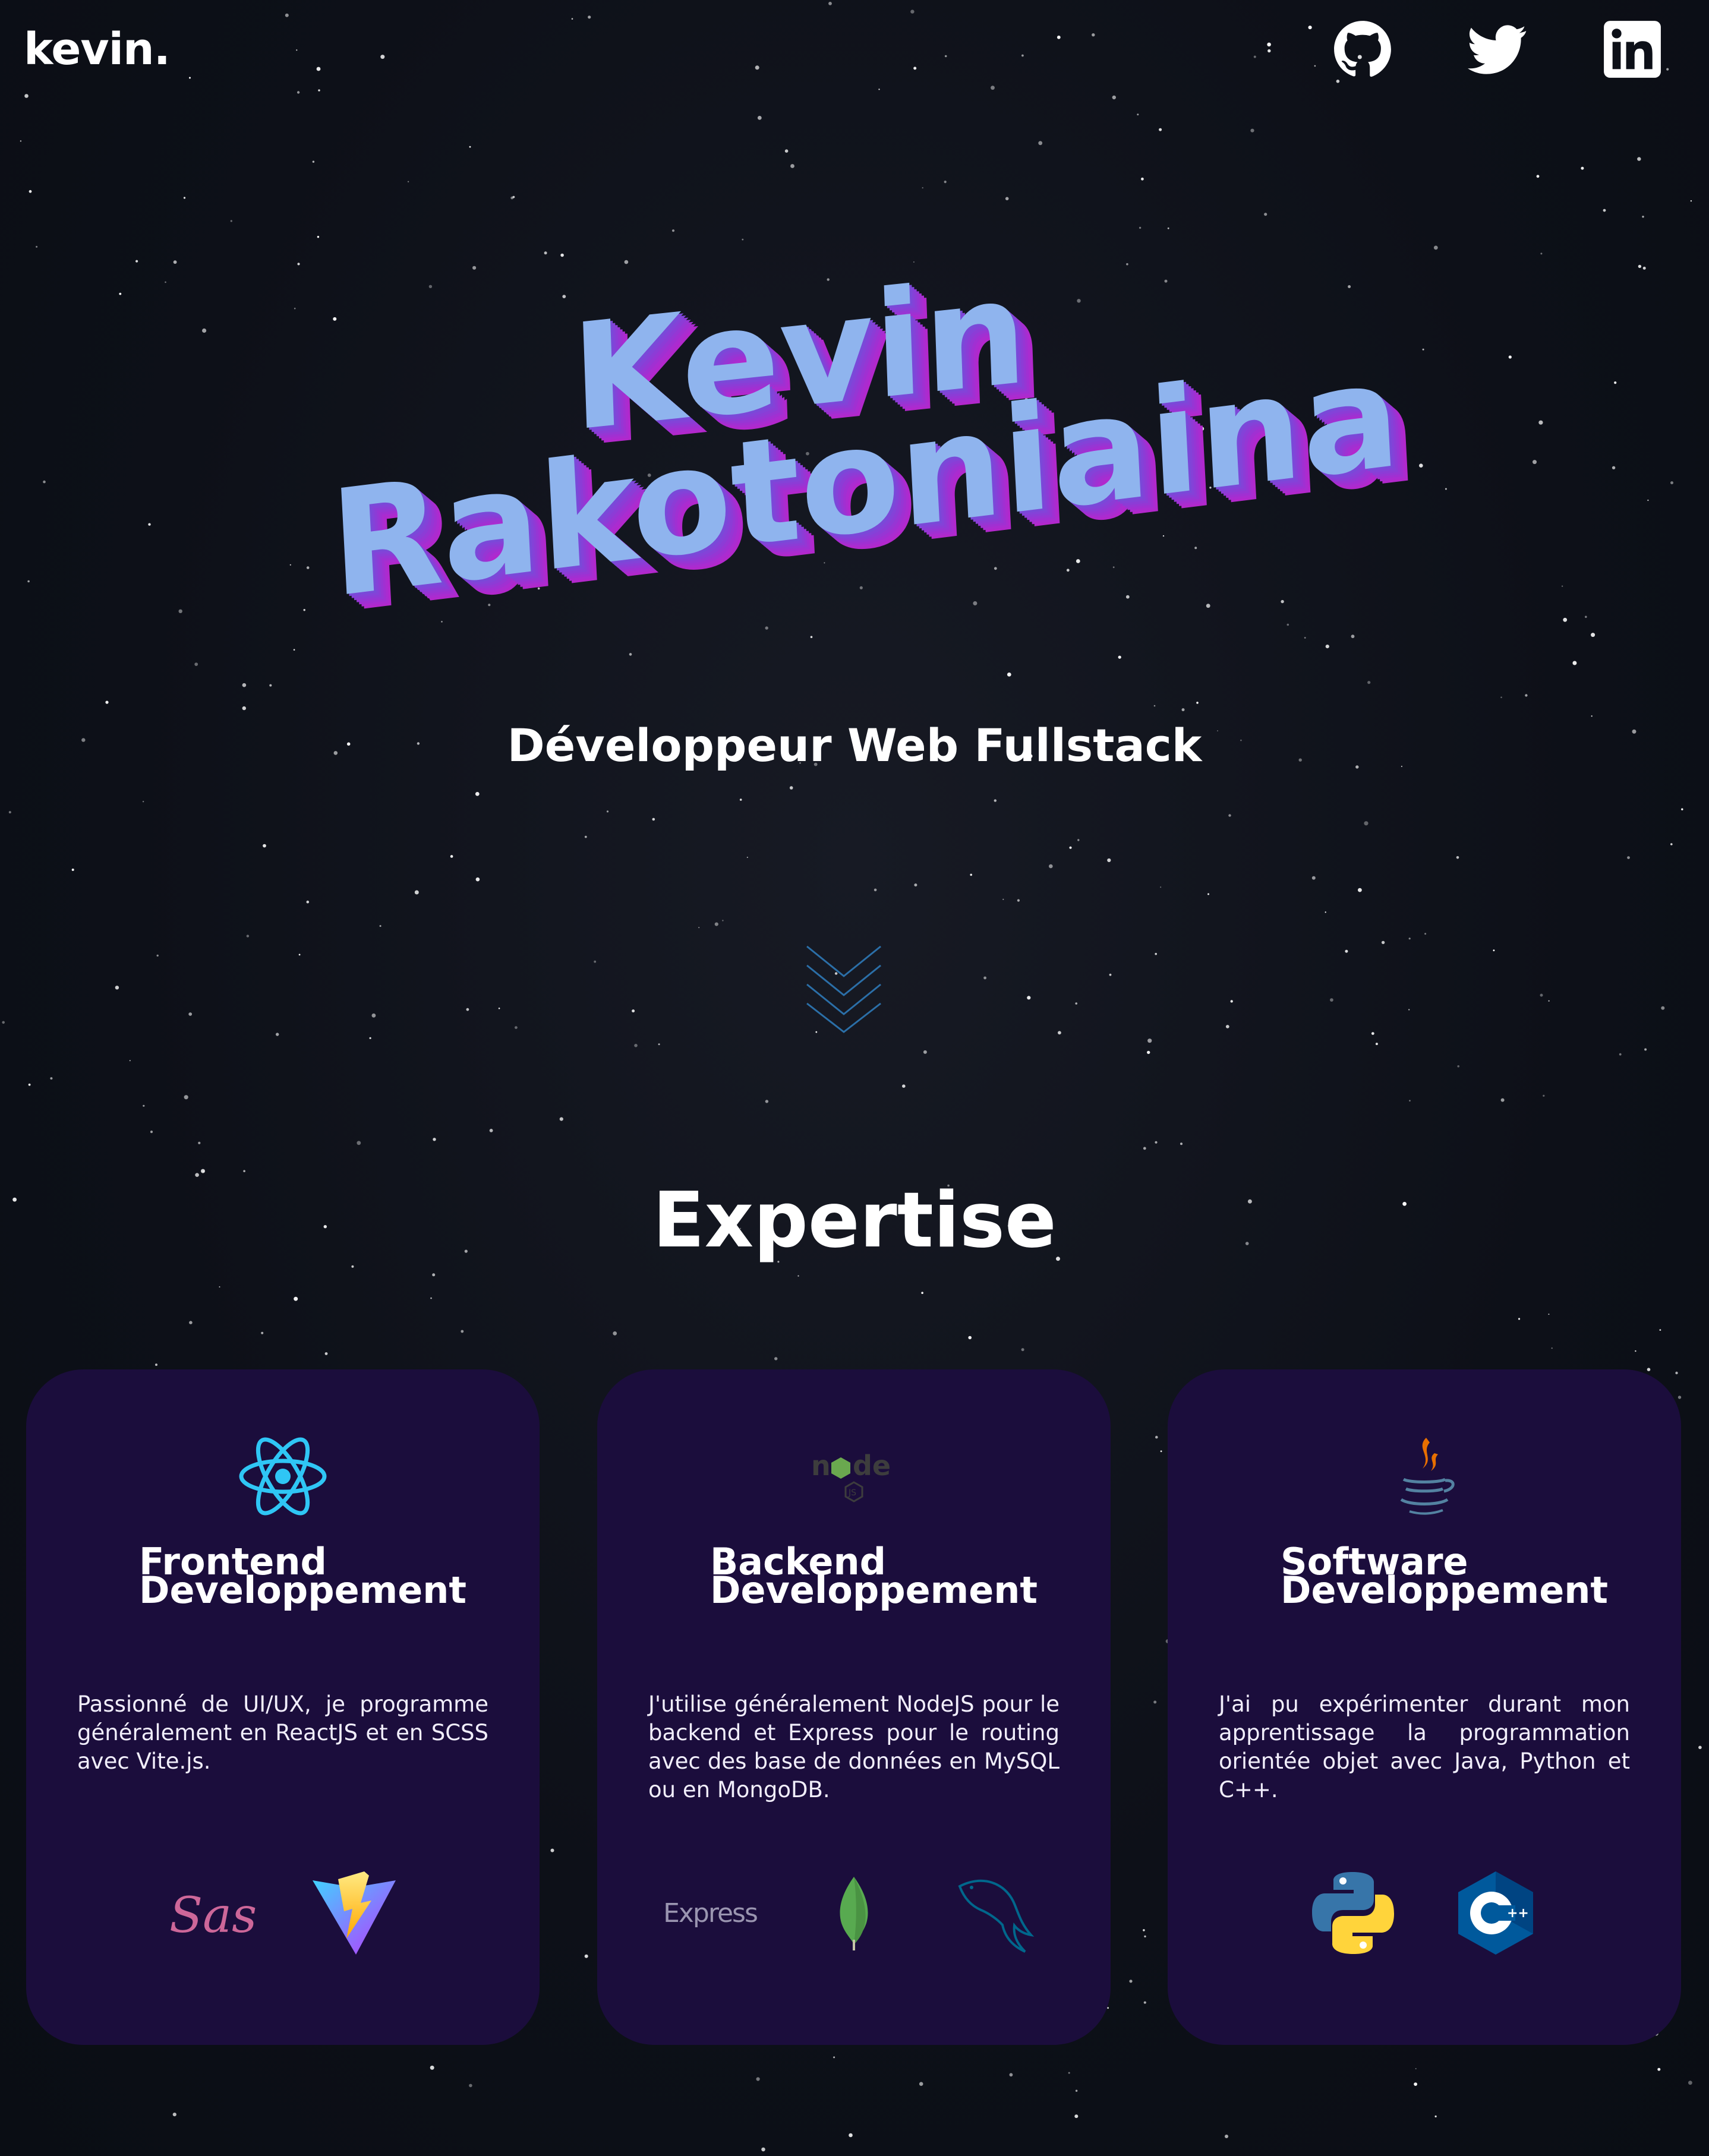 The height and width of the screenshot is (2156, 1709). Describe the element at coordinates (302, 1576) in the screenshot. I see `card-title: Frontend Developpement` at that location.